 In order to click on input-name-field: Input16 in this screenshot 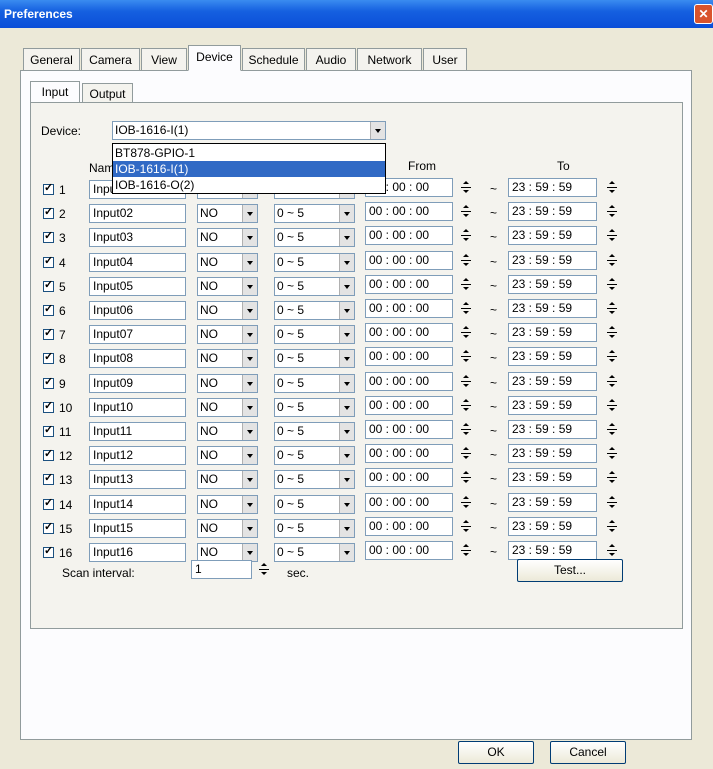, I will do `click(137, 552)`.